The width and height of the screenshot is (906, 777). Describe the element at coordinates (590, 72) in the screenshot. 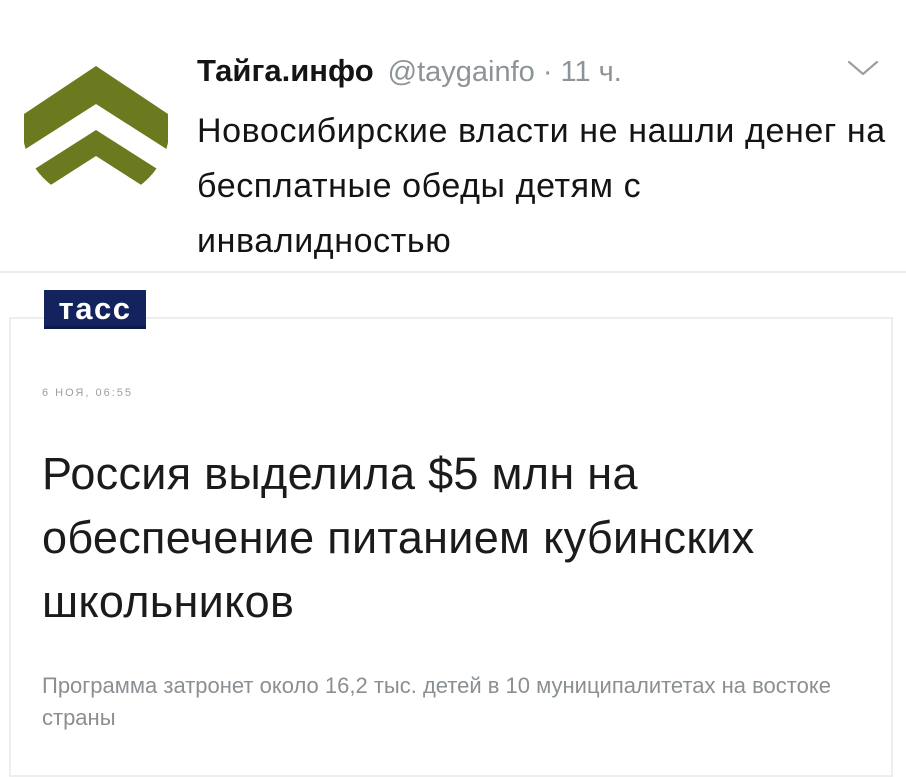

I see `tweet-timestamp: 11 ч.` at that location.